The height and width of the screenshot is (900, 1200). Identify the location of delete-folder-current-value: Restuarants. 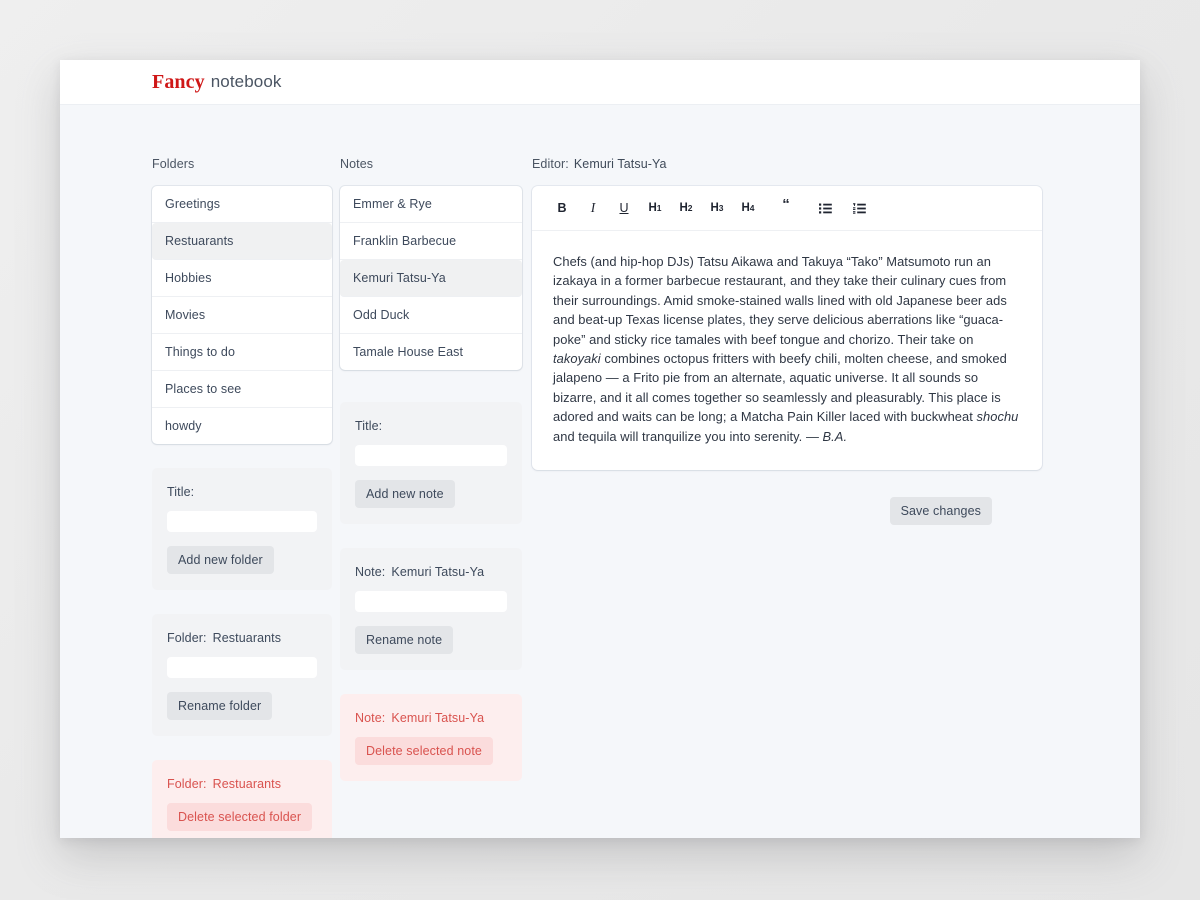
(247, 784).